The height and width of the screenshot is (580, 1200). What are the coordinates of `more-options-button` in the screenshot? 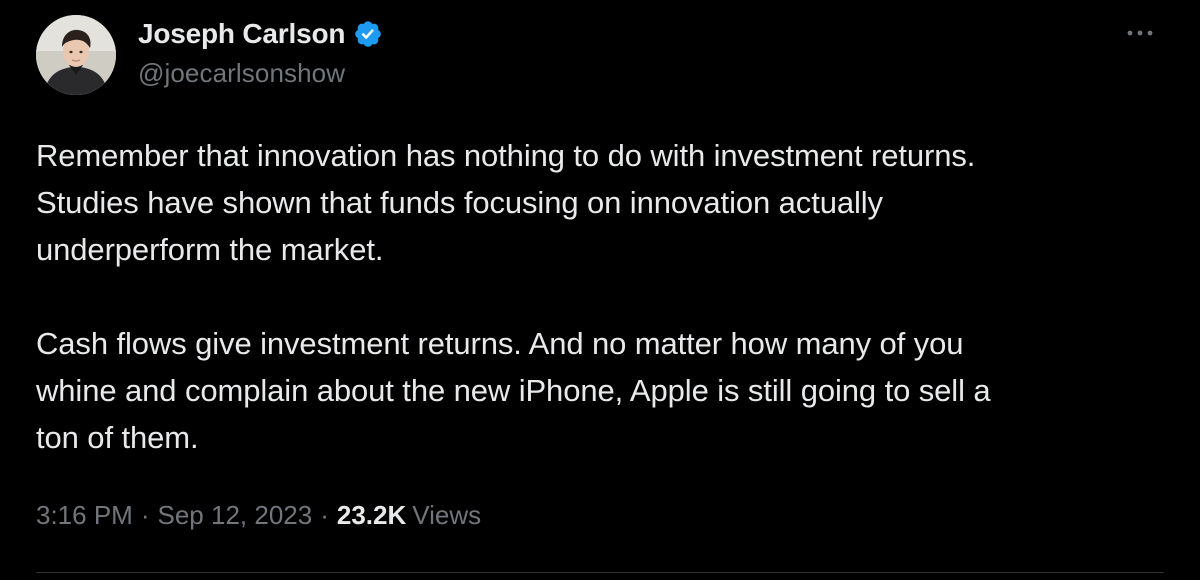 It's located at (1140, 33).